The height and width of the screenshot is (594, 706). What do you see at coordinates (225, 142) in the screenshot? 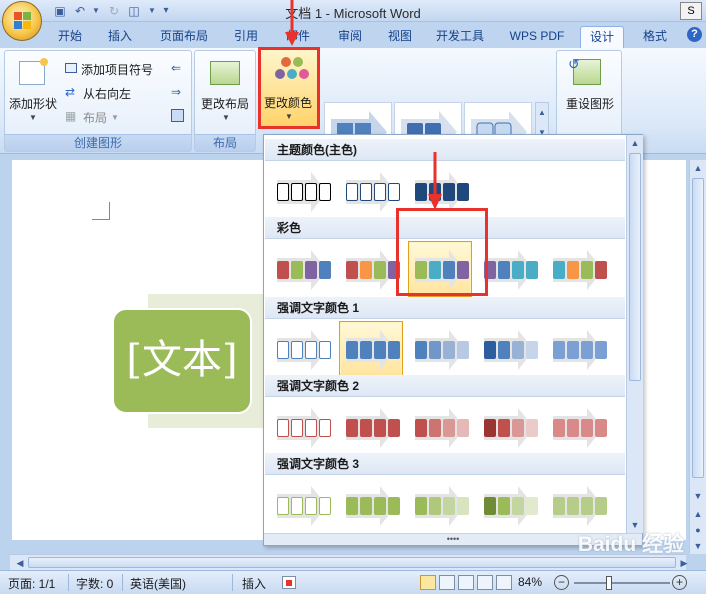
I see `layout-group-label: 布局` at bounding box center [225, 142].